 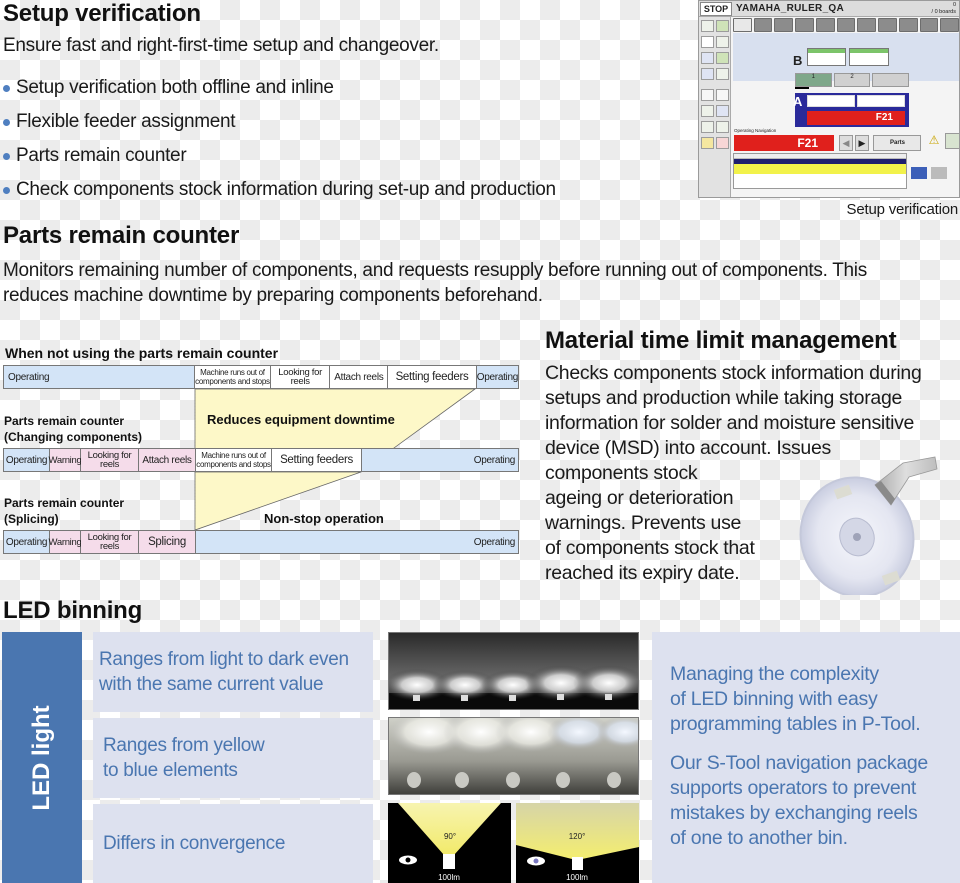 I want to click on screenshot-tabs, so click(x=846, y=25).